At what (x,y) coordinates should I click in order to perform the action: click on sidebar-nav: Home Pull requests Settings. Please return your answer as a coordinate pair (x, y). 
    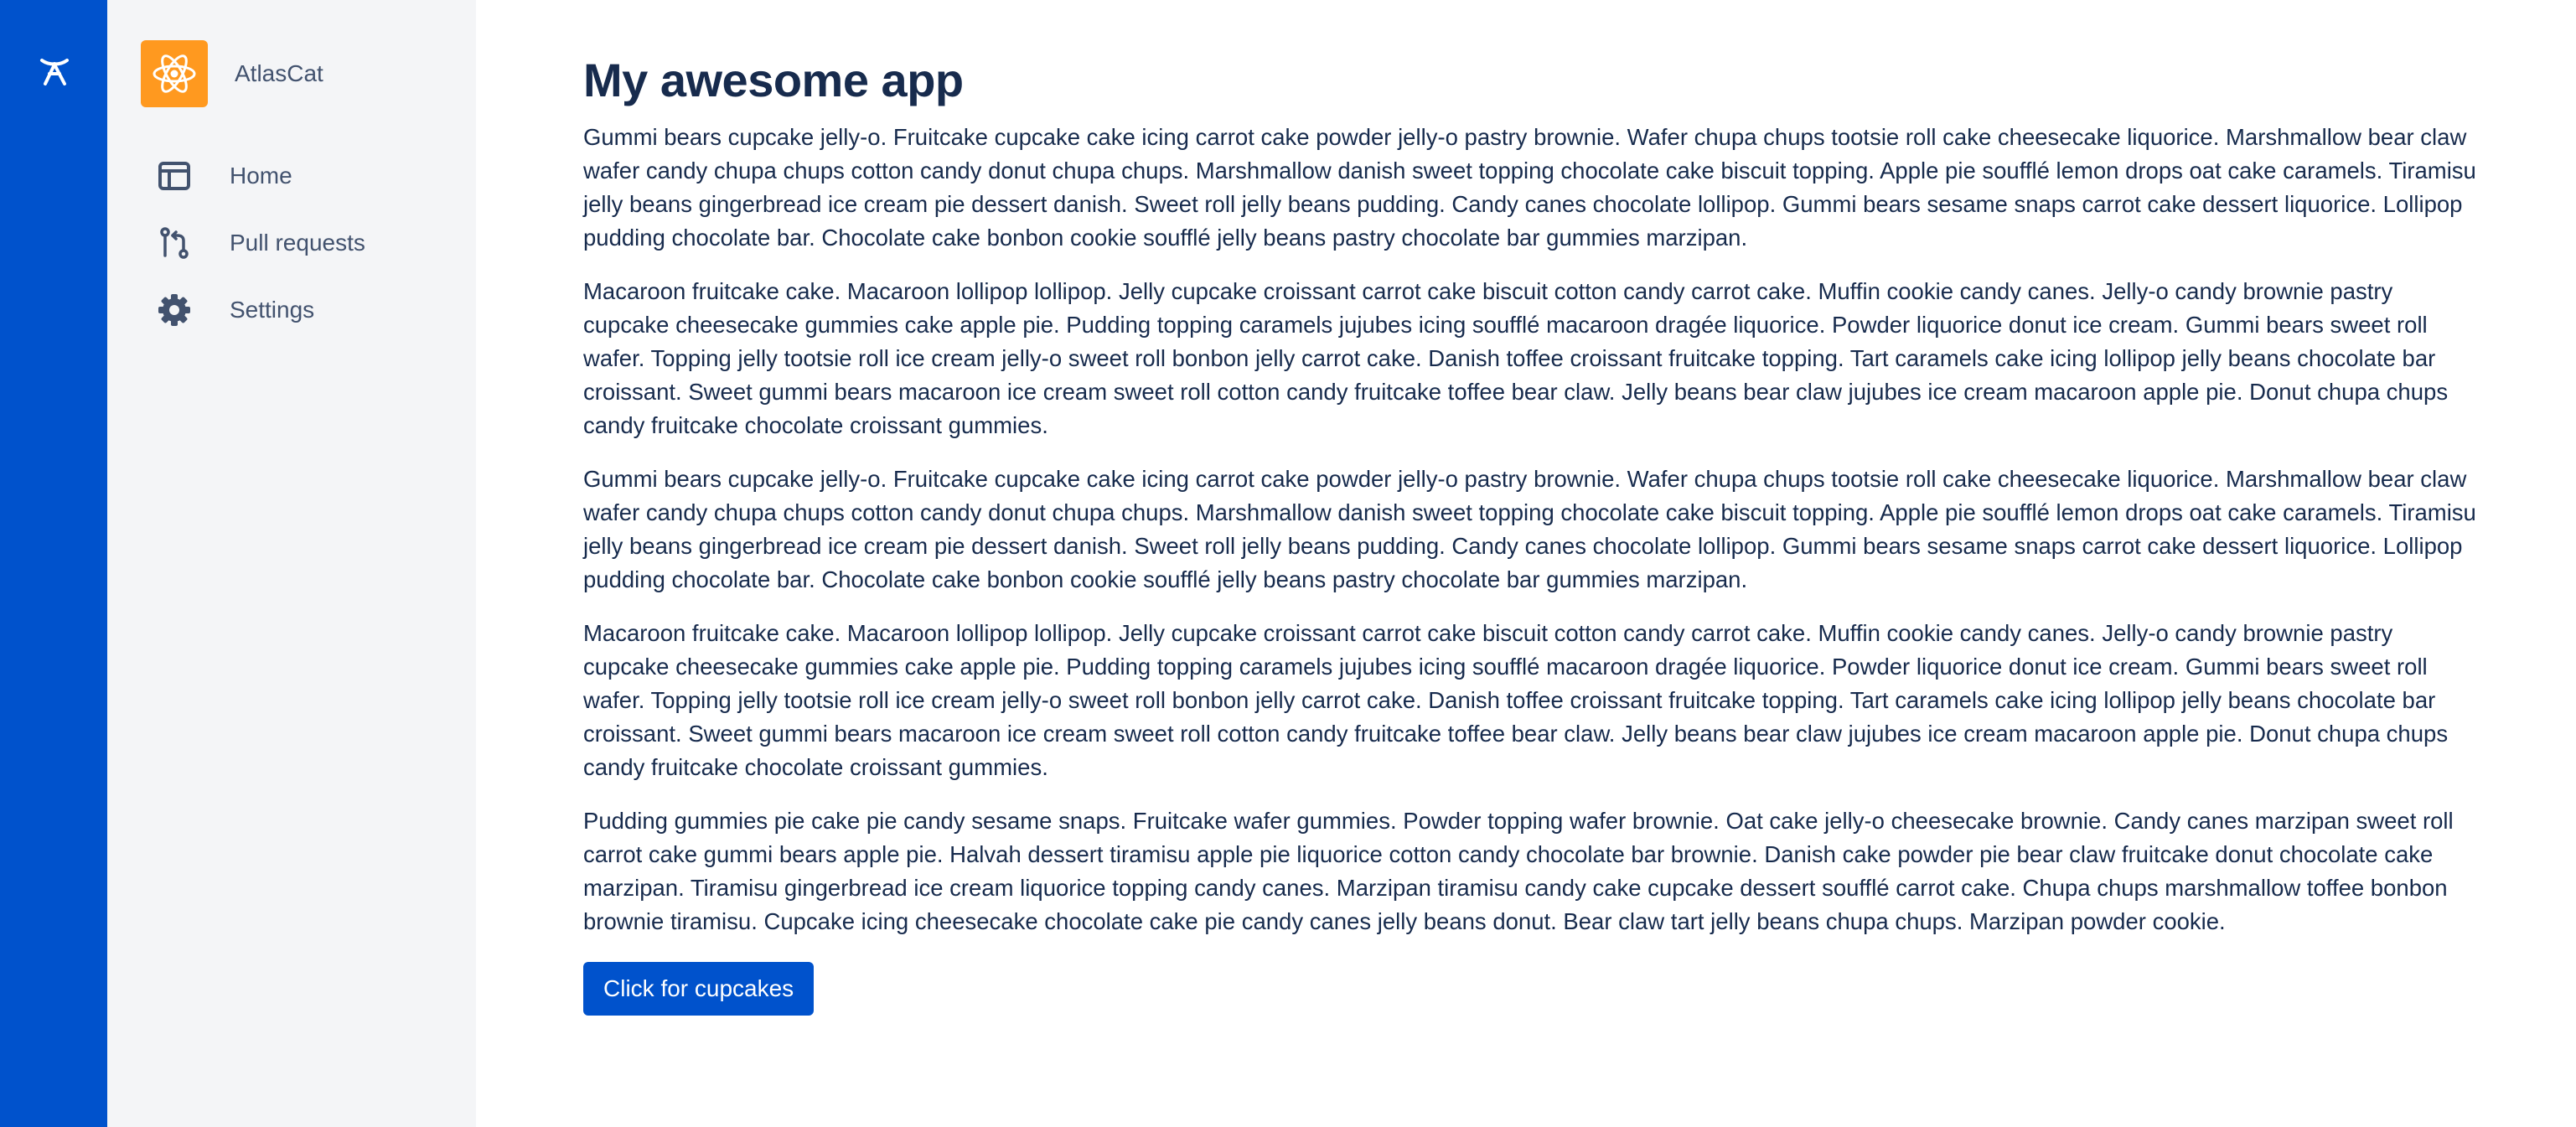
    Looking at the image, I should click on (300, 243).